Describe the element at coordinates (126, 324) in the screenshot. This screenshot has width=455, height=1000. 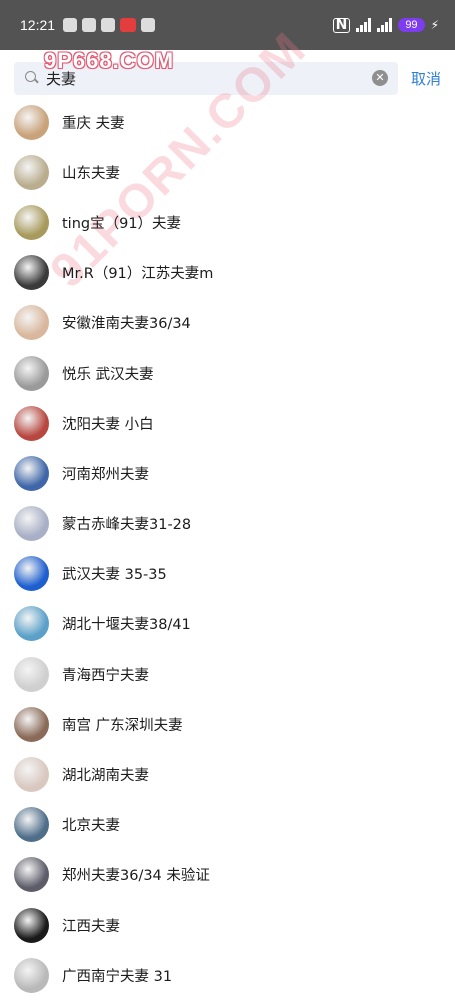
I see `contact-name: 安徽淮南夫妻36/34` at that location.